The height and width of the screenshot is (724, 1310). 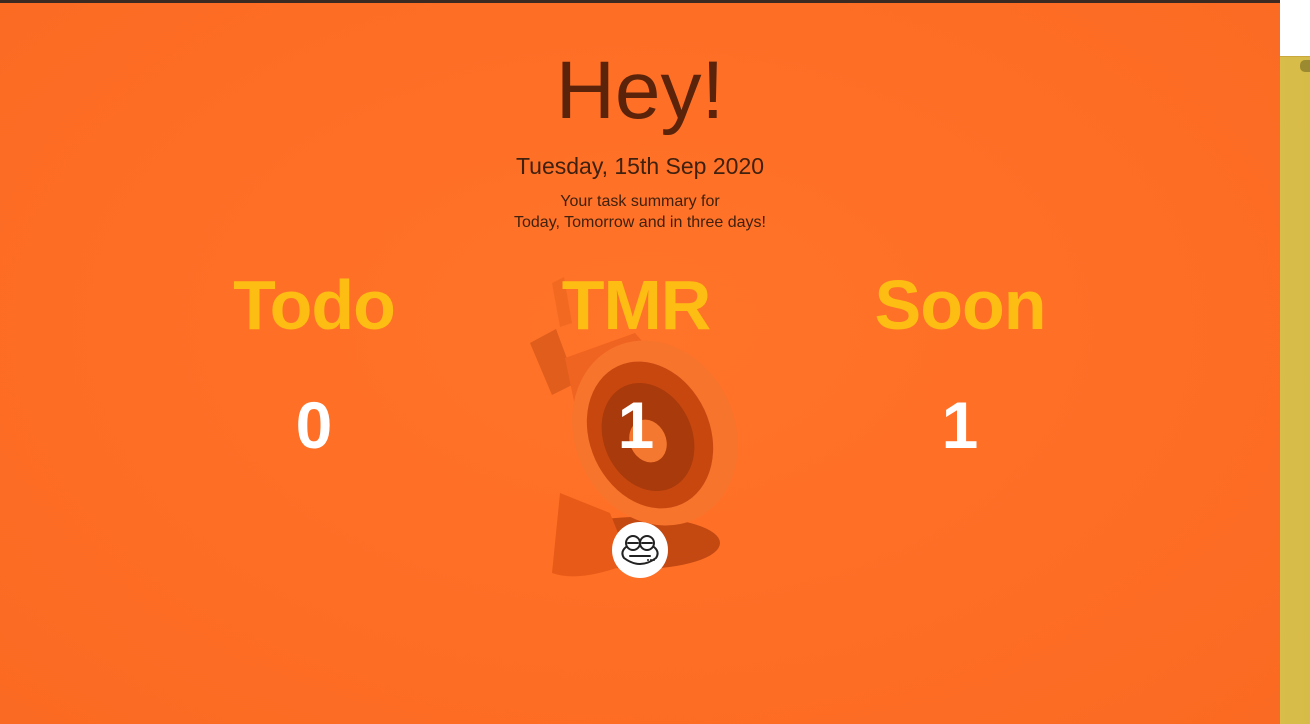 What do you see at coordinates (1305, 66) in the screenshot?
I see `apple-icon` at bounding box center [1305, 66].